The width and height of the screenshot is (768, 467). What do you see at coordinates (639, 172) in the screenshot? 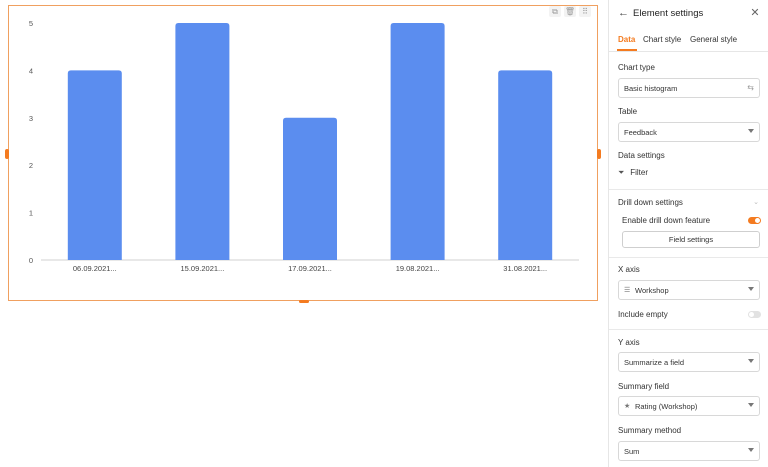
I see `filter-label: Filter` at bounding box center [639, 172].